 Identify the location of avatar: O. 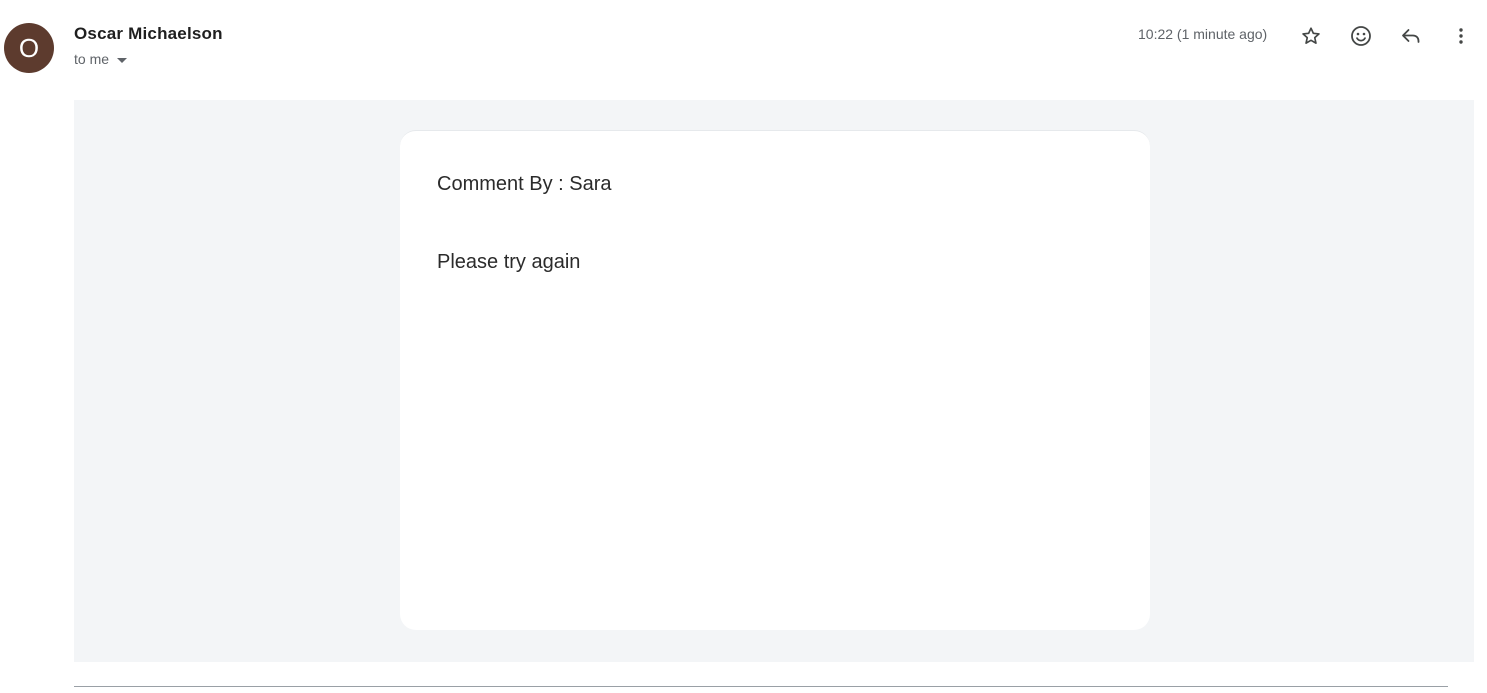
(29, 48).